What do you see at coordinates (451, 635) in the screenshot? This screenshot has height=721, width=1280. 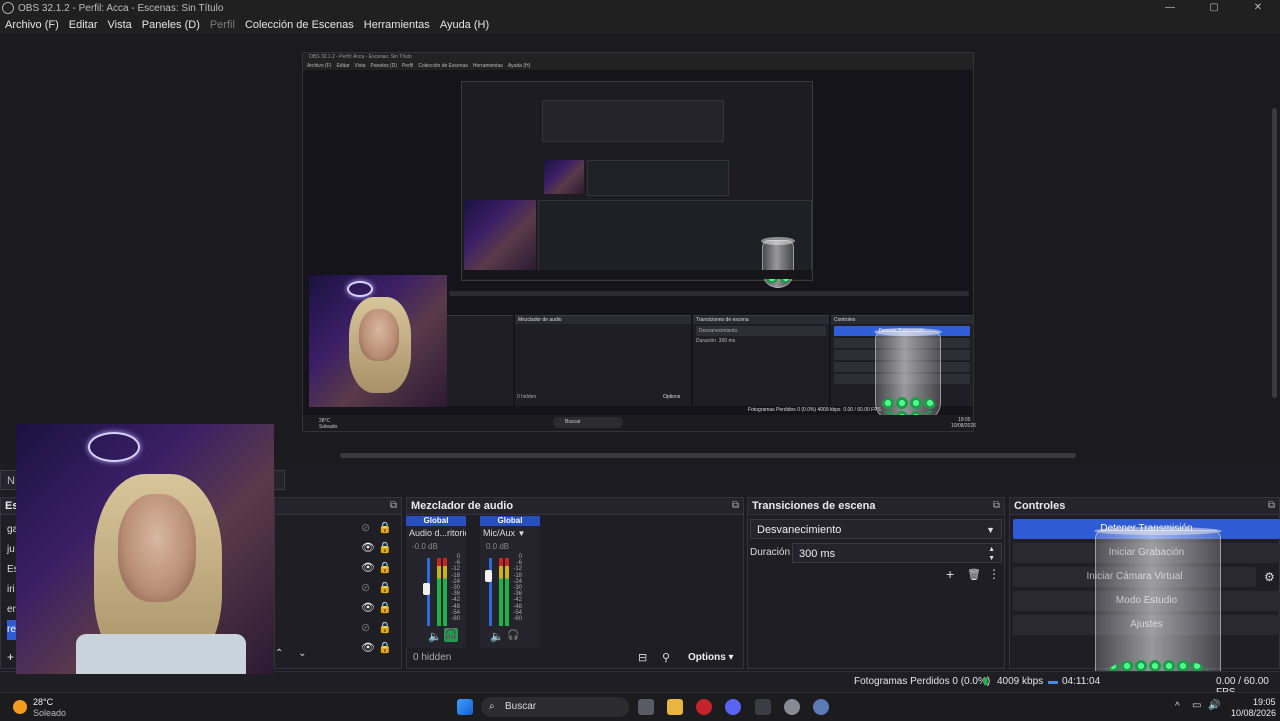 I see `monitor-headphones-icon: 🎧` at bounding box center [451, 635].